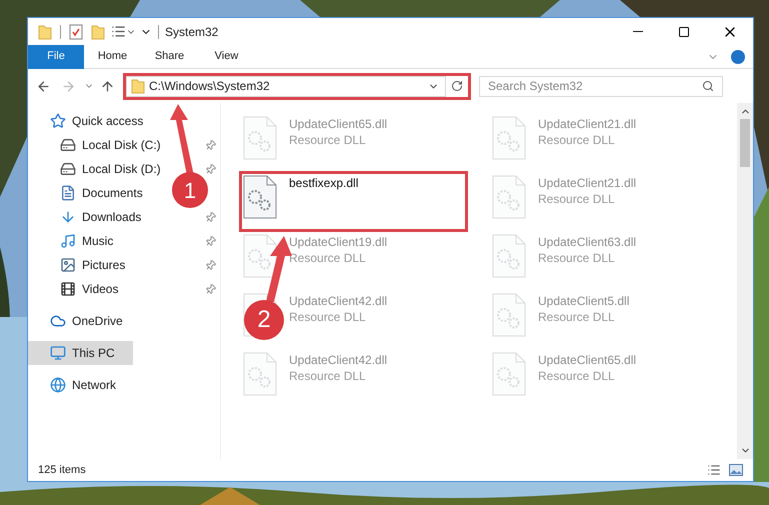  I want to click on minimize-icon, so click(638, 31).